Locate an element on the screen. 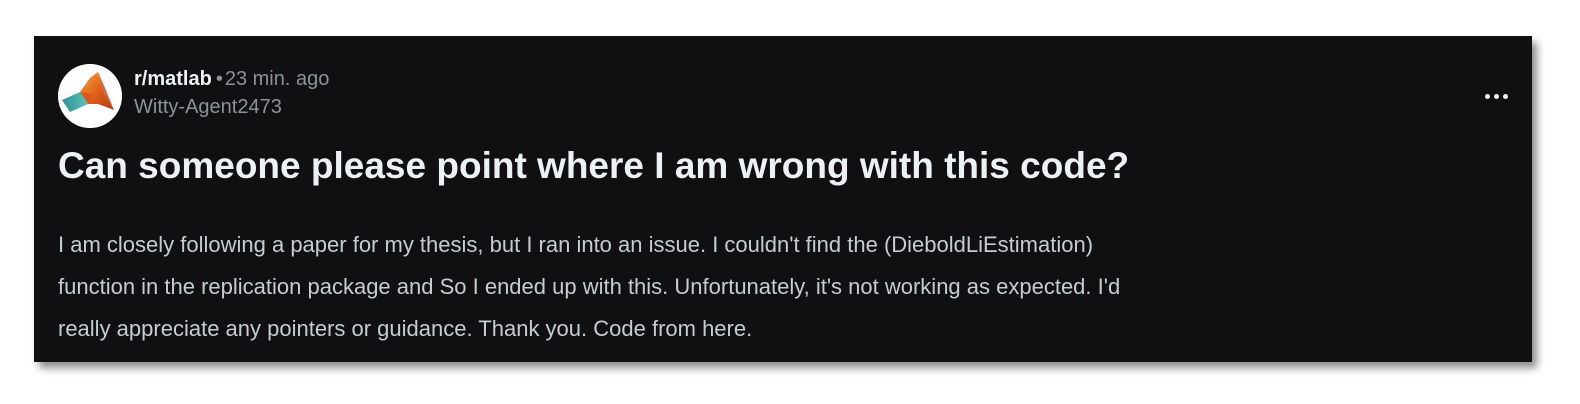  meta-top-row: r/matlab • 23 min. ago is located at coordinates (231, 80).